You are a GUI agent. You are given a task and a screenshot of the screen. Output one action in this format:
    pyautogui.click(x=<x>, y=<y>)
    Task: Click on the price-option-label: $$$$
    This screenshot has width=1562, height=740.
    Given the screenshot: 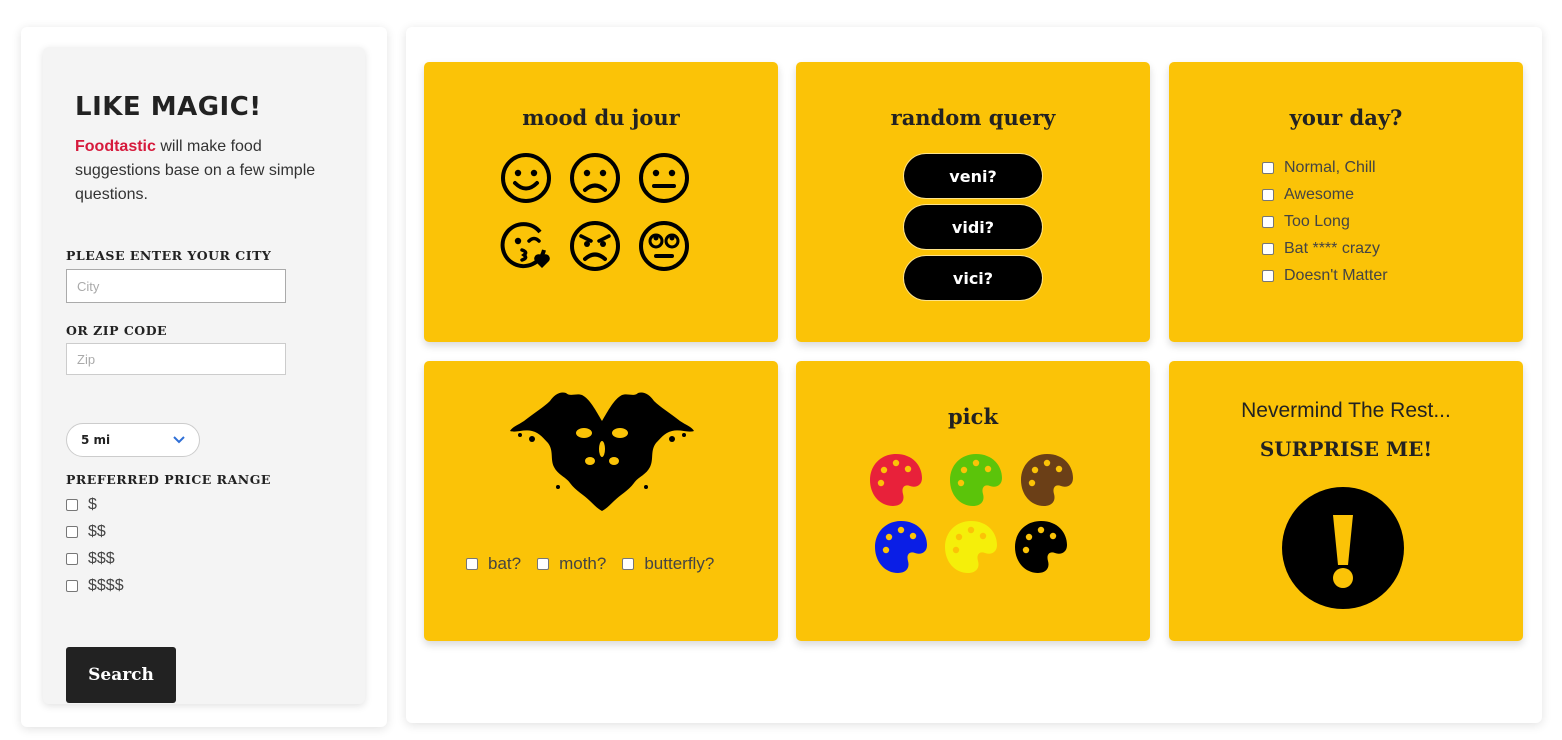 What is the action you would take?
    pyautogui.click(x=106, y=585)
    